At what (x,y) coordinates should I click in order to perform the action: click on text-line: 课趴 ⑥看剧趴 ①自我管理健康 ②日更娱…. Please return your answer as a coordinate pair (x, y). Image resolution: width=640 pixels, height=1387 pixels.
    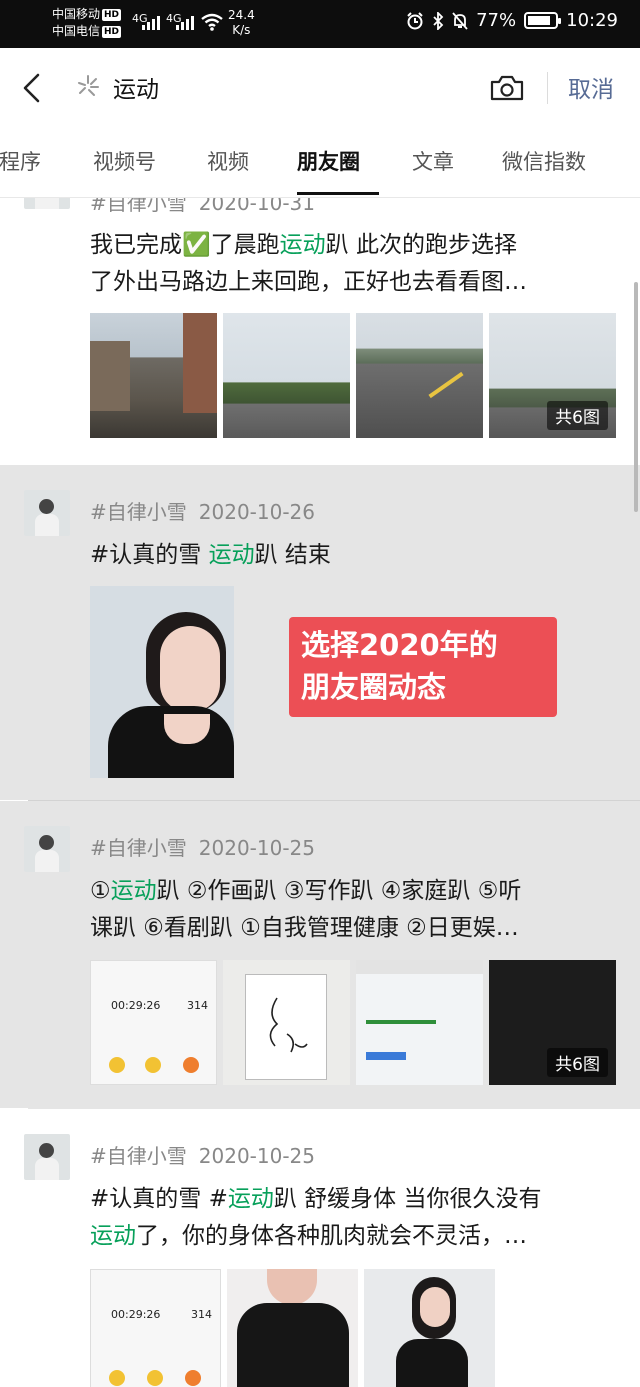
    Looking at the image, I should click on (304, 928).